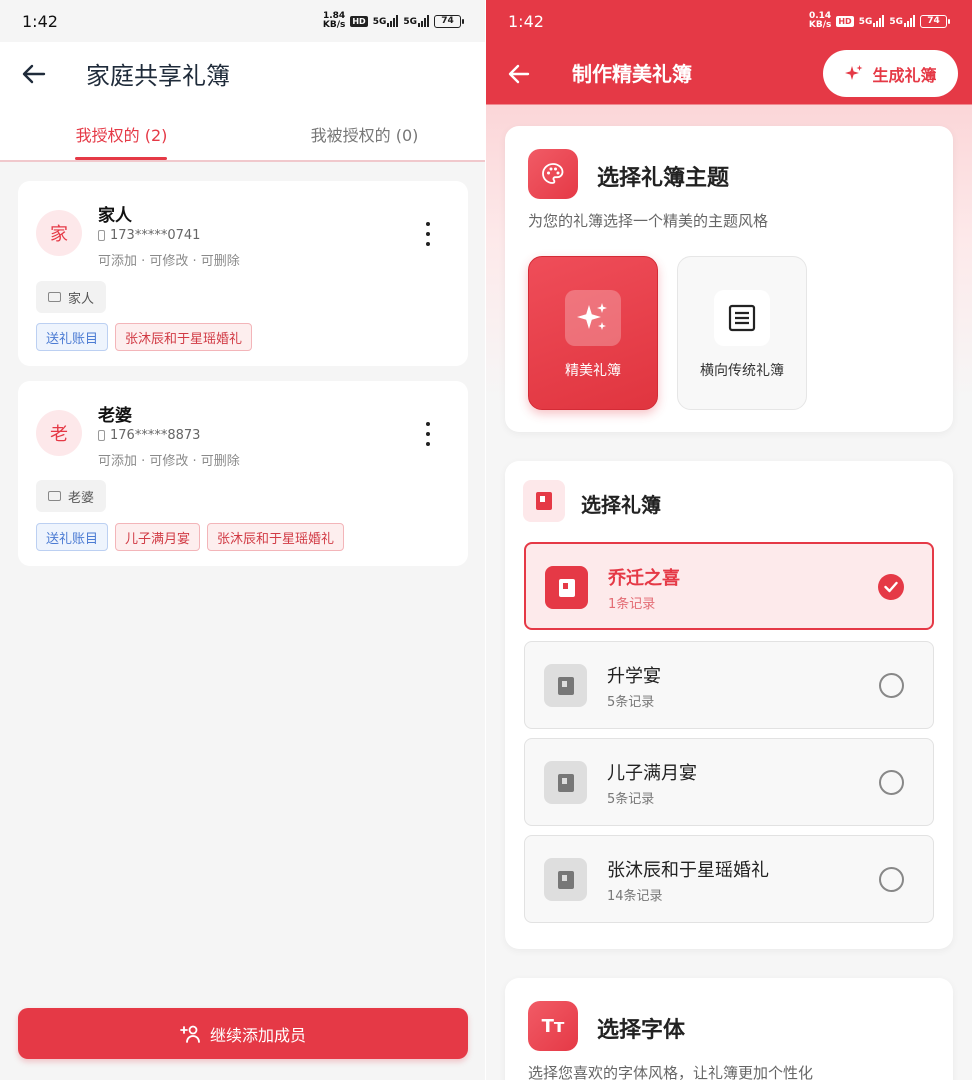 Image resolution: width=972 pixels, height=1080 pixels. I want to click on member-phone: 176*****8873, so click(149, 435).